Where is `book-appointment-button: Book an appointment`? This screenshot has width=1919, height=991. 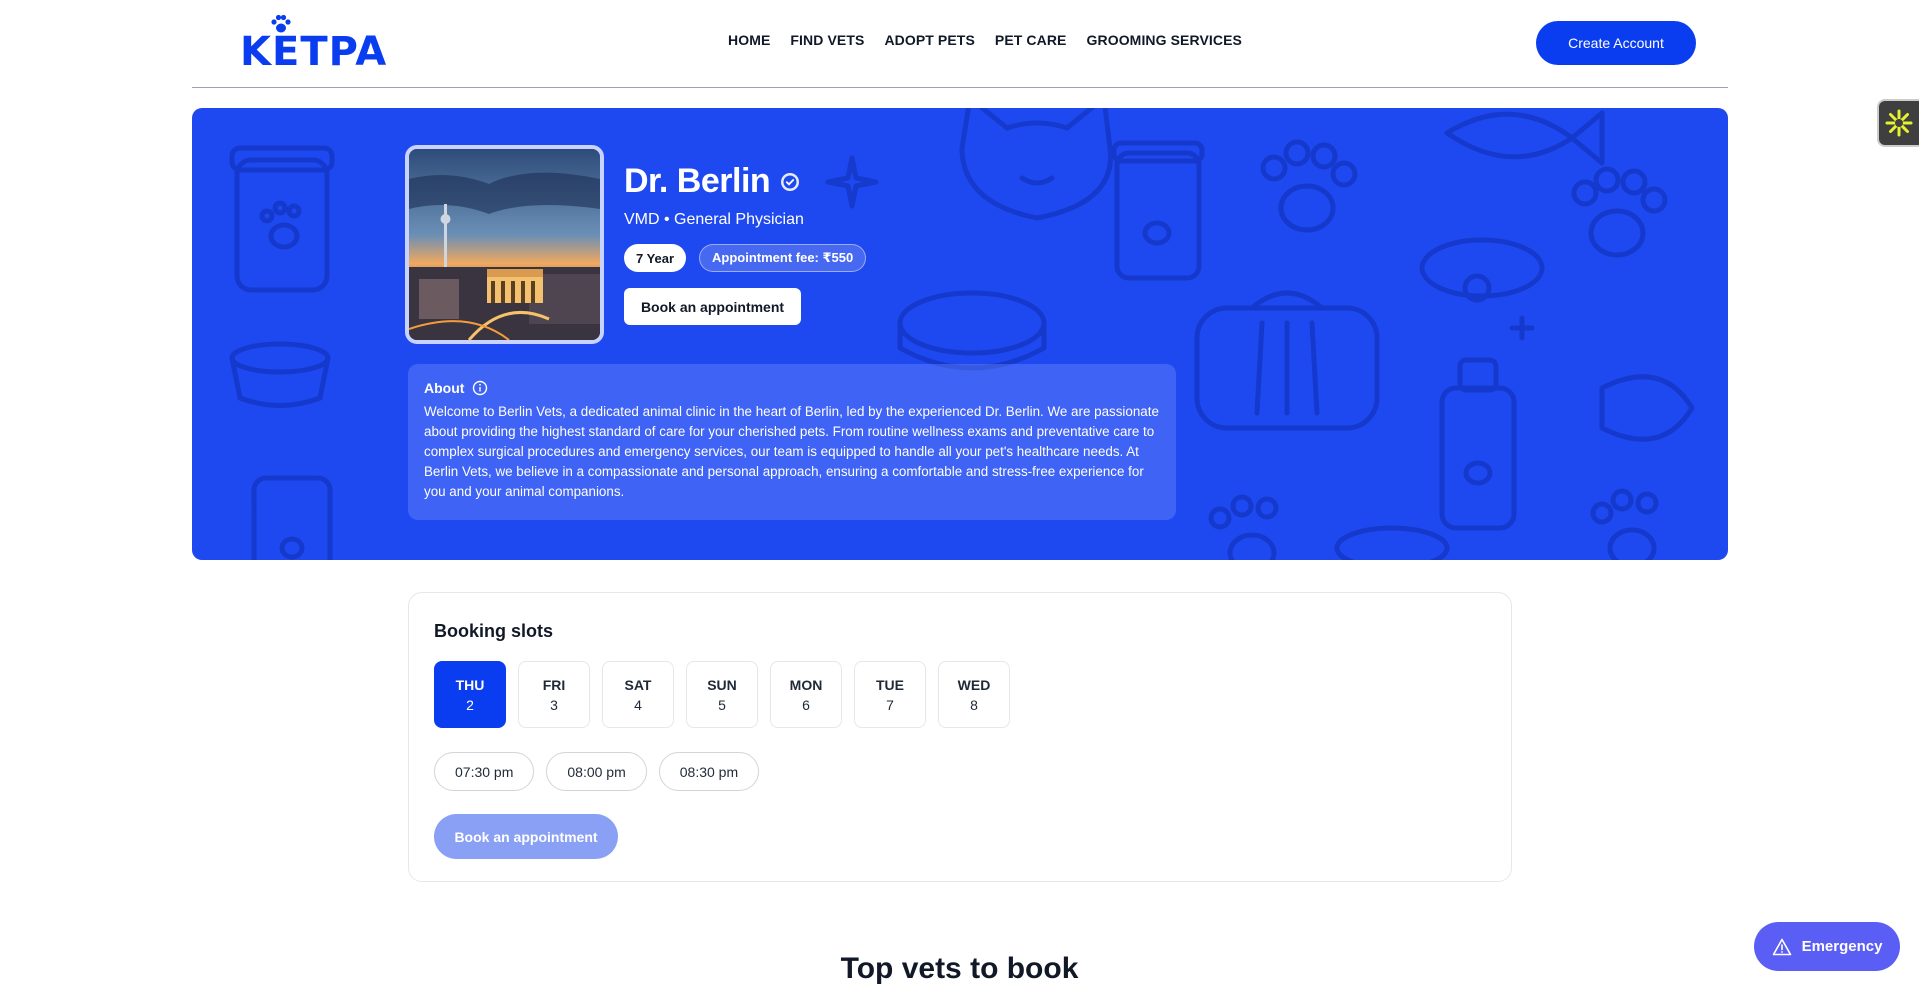
book-appointment-button: Book an appointment is located at coordinates (526, 836).